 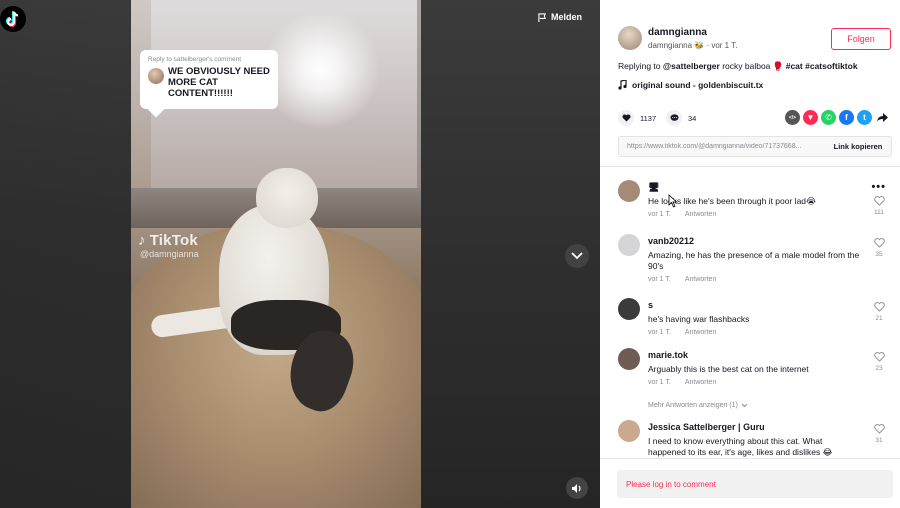 I want to click on author-avatar, so click(x=630, y=38).